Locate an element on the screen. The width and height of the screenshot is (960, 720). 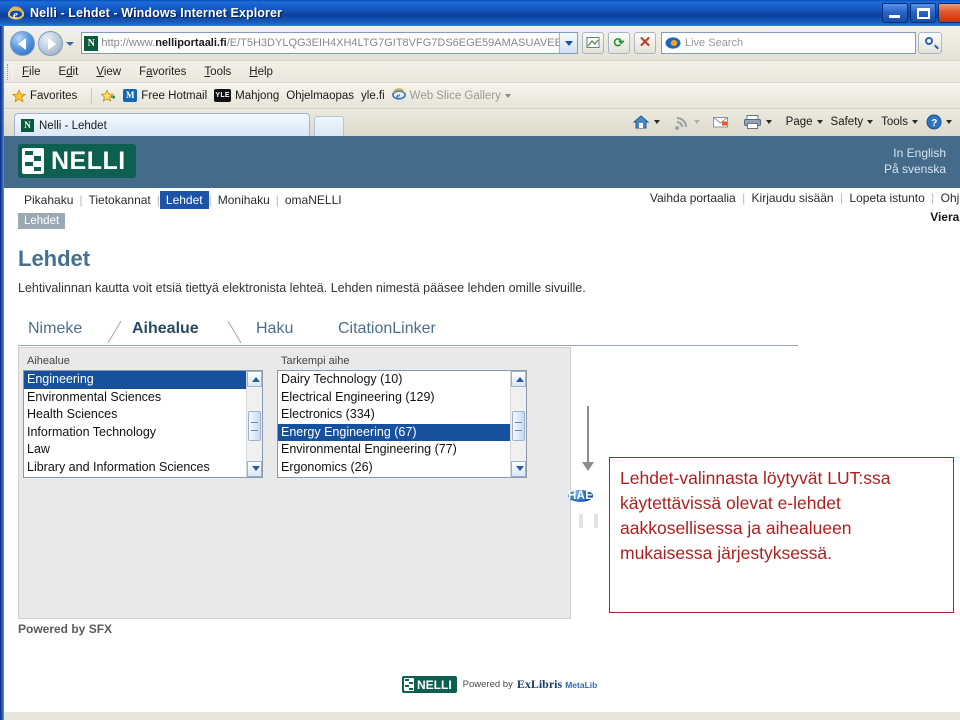
util-lopeta-istunto: Lopeta istunto is located at coordinates (886, 198).